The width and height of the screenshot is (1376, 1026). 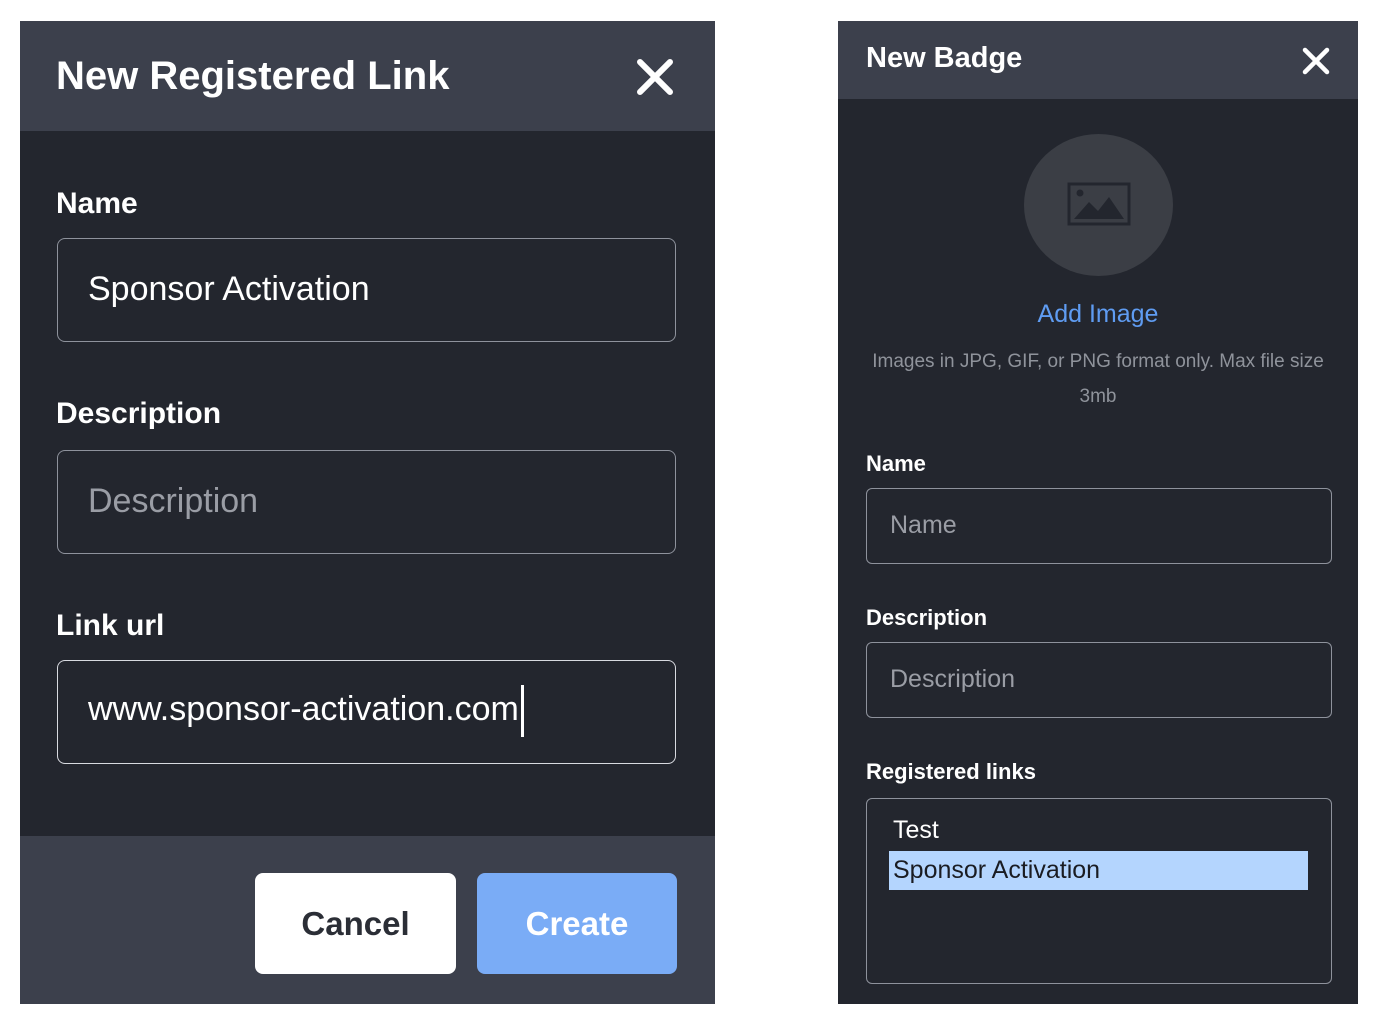 I want to click on name-input-value: Sponsor Activation, so click(x=229, y=289).